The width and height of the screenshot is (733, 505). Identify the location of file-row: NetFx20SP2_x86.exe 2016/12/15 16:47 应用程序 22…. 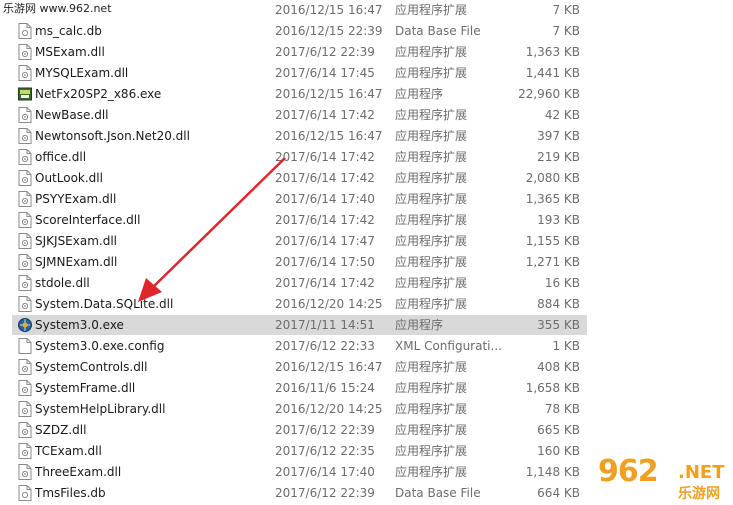
(299, 94).